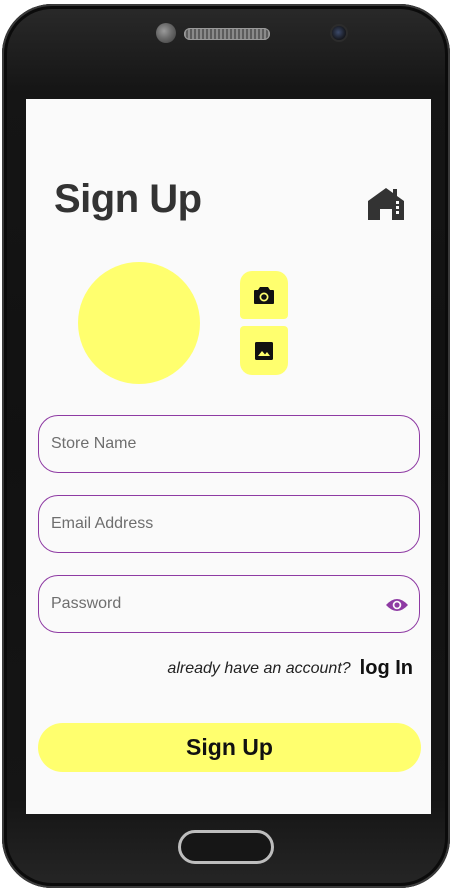  What do you see at coordinates (139, 323) in the screenshot?
I see `avatar` at bounding box center [139, 323].